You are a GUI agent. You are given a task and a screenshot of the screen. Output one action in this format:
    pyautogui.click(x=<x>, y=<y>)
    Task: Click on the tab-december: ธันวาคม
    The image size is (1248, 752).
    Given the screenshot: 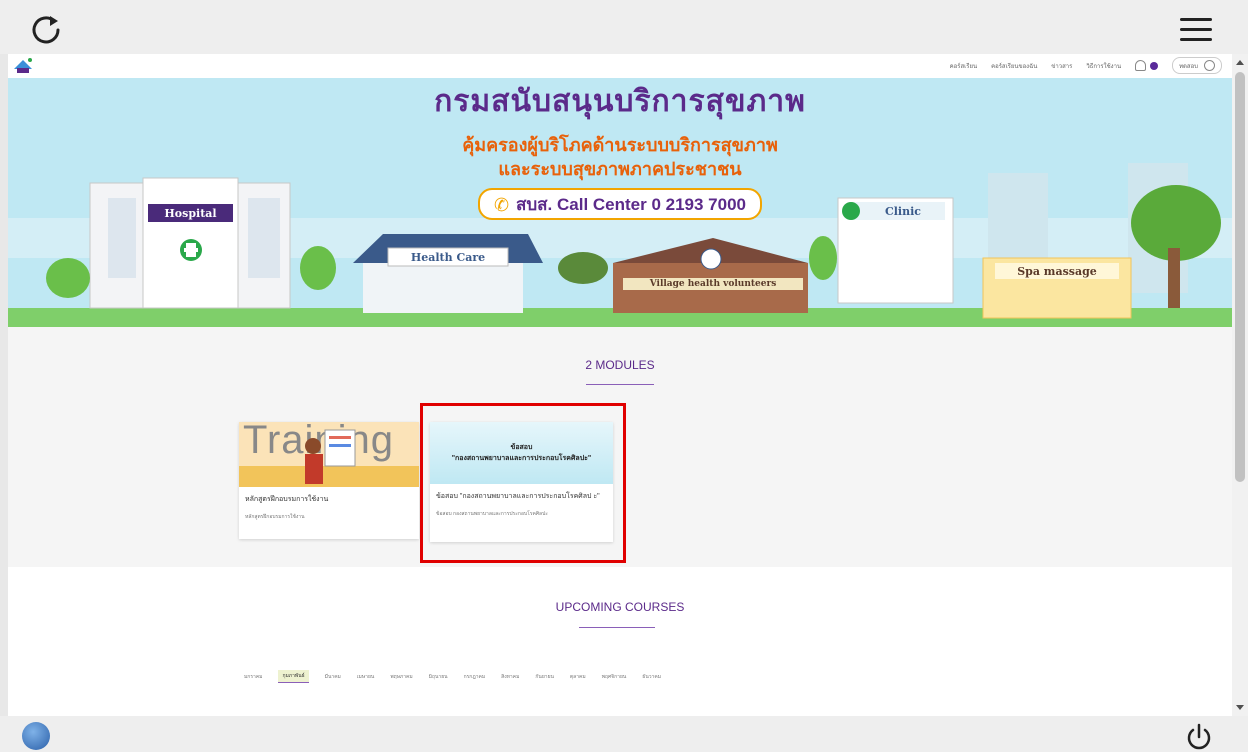 What is the action you would take?
    pyautogui.click(x=651, y=677)
    